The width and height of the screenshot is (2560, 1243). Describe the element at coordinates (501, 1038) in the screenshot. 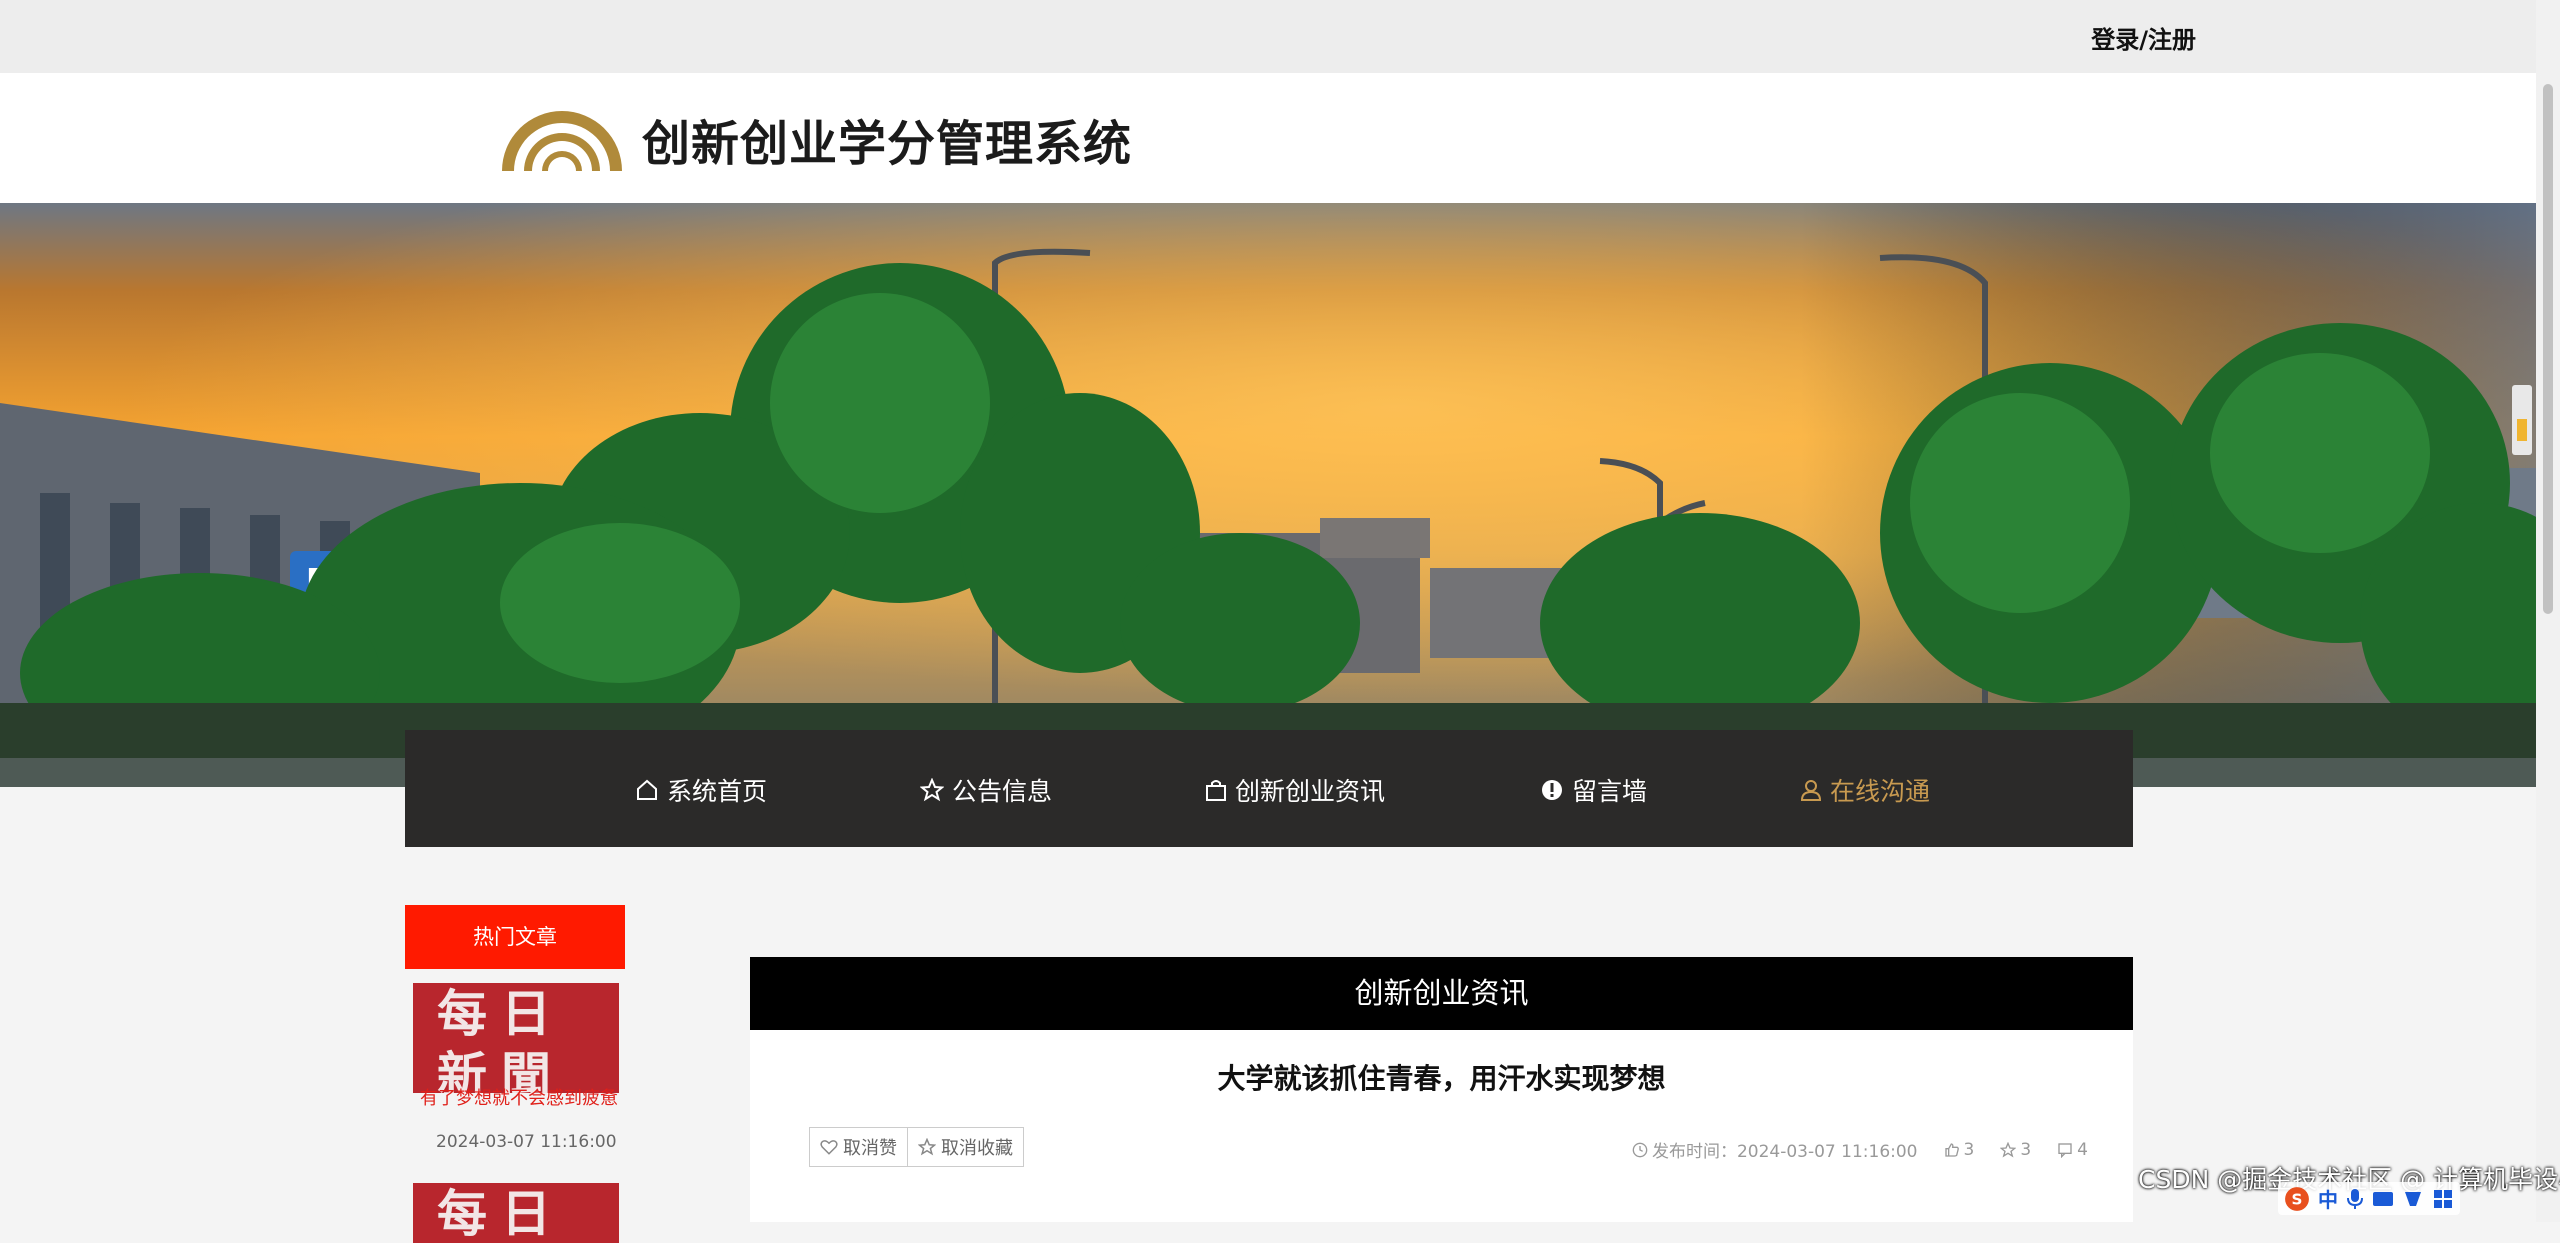

I see `thumbnail-text: 每日新聞` at that location.